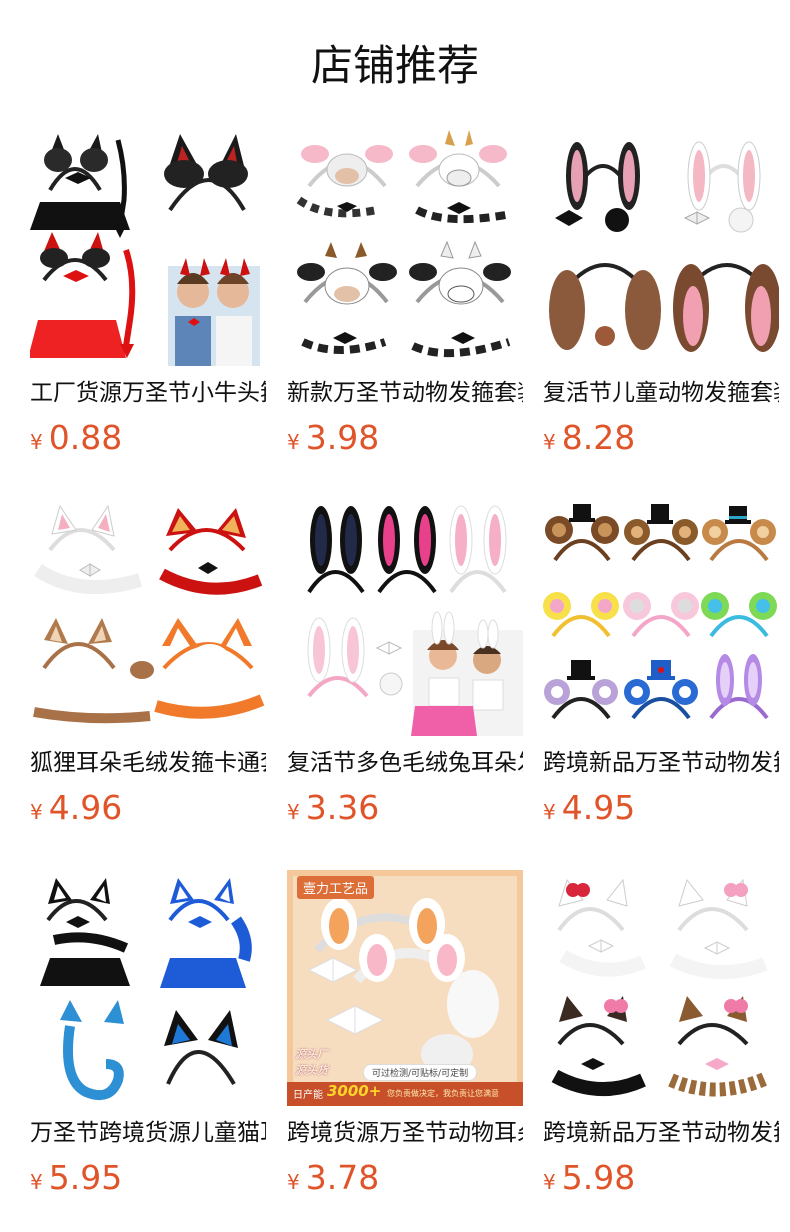 The image size is (790, 1232). I want to click on price-value: 4.96, so click(85, 807).